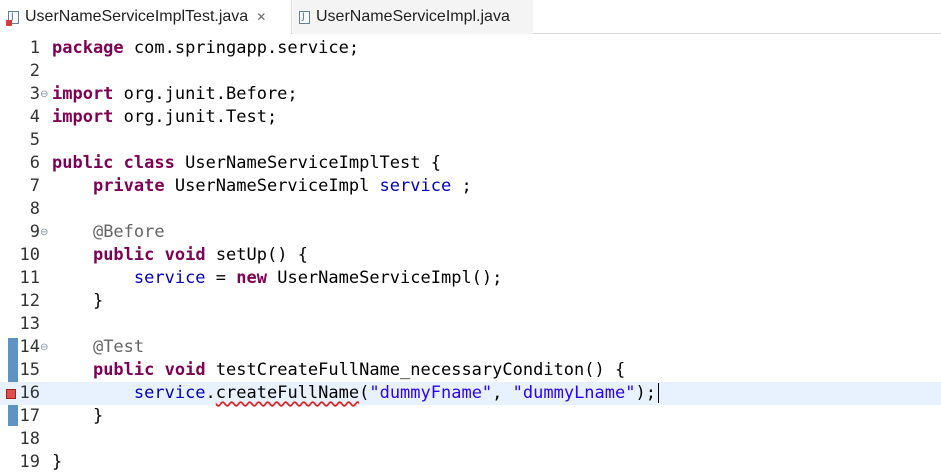 This screenshot has width=941, height=476. Describe the element at coordinates (11, 394) in the screenshot. I see `error-marker-icon` at that location.